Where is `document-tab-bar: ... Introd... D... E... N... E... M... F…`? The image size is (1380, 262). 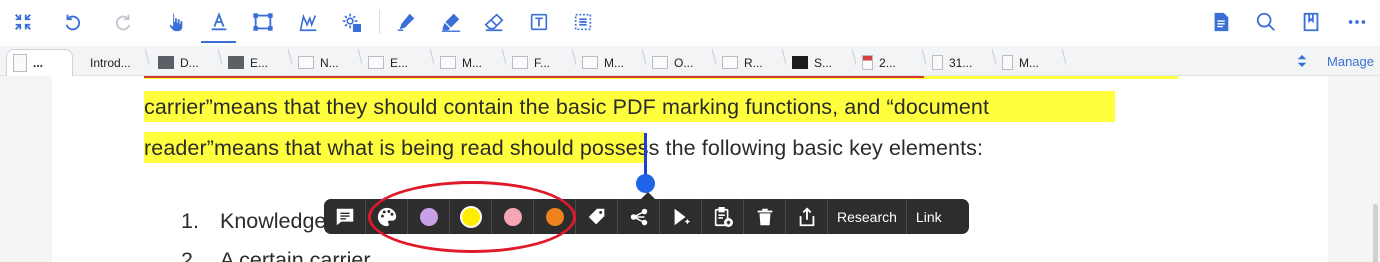
document-tab-bar: ... Introd... D... E... N... E... M... F… is located at coordinates (690, 61).